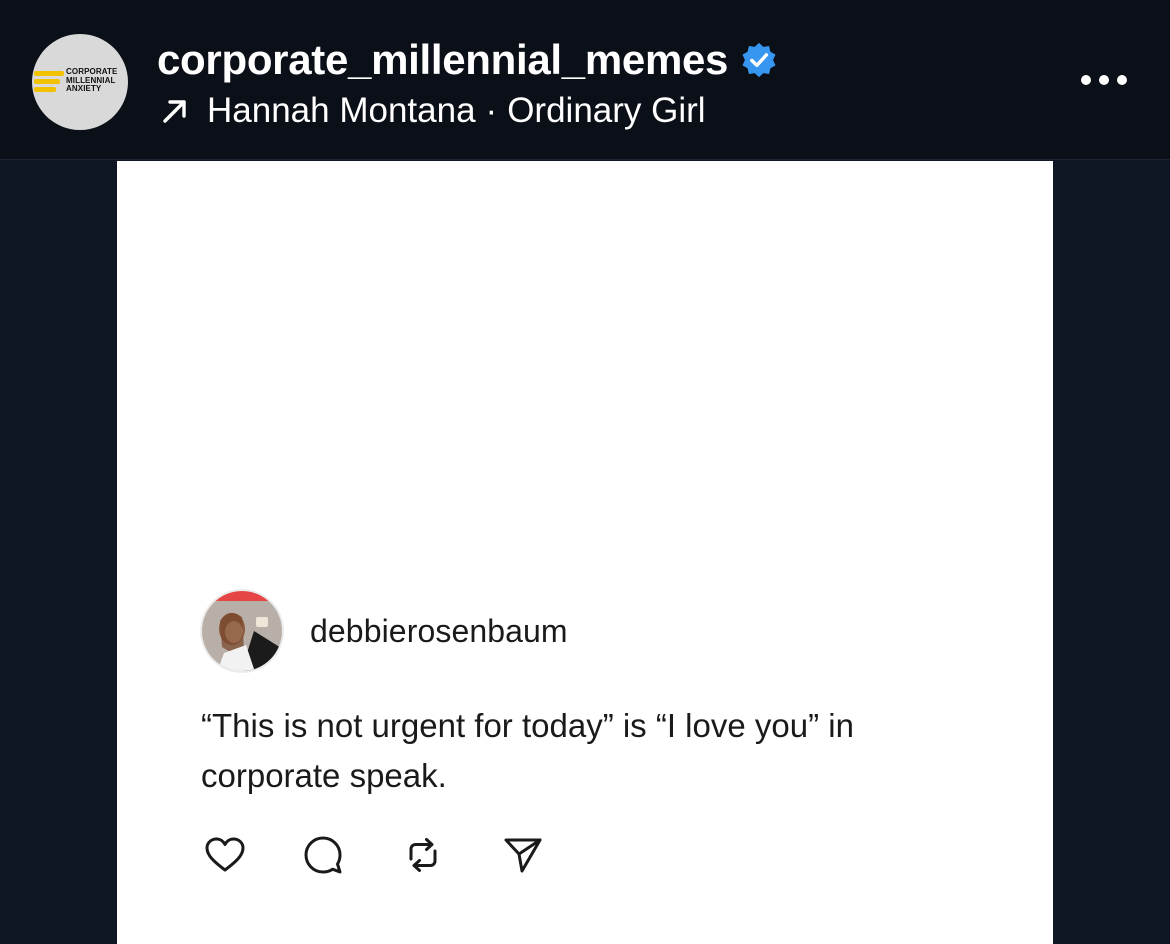 This screenshot has width=1170, height=944. Describe the element at coordinates (442, 60) in the screenshot. I see `username: corporate_millennial_memes` at that location.